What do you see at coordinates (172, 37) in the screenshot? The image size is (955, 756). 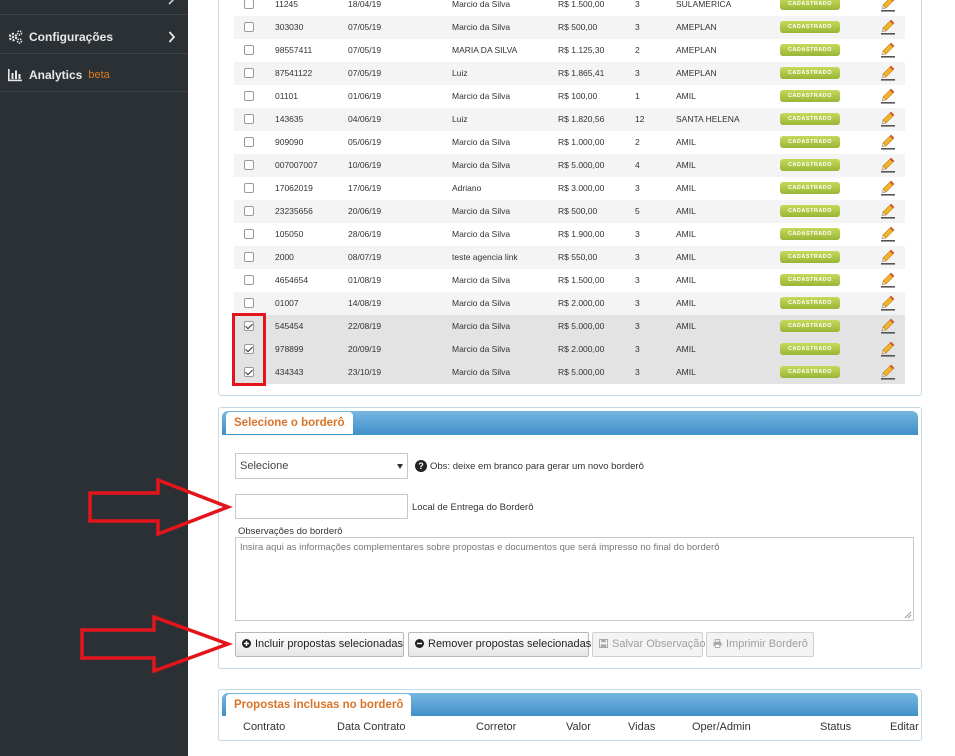 I see `chevron-right-icon` at bounding box center [172, 37].